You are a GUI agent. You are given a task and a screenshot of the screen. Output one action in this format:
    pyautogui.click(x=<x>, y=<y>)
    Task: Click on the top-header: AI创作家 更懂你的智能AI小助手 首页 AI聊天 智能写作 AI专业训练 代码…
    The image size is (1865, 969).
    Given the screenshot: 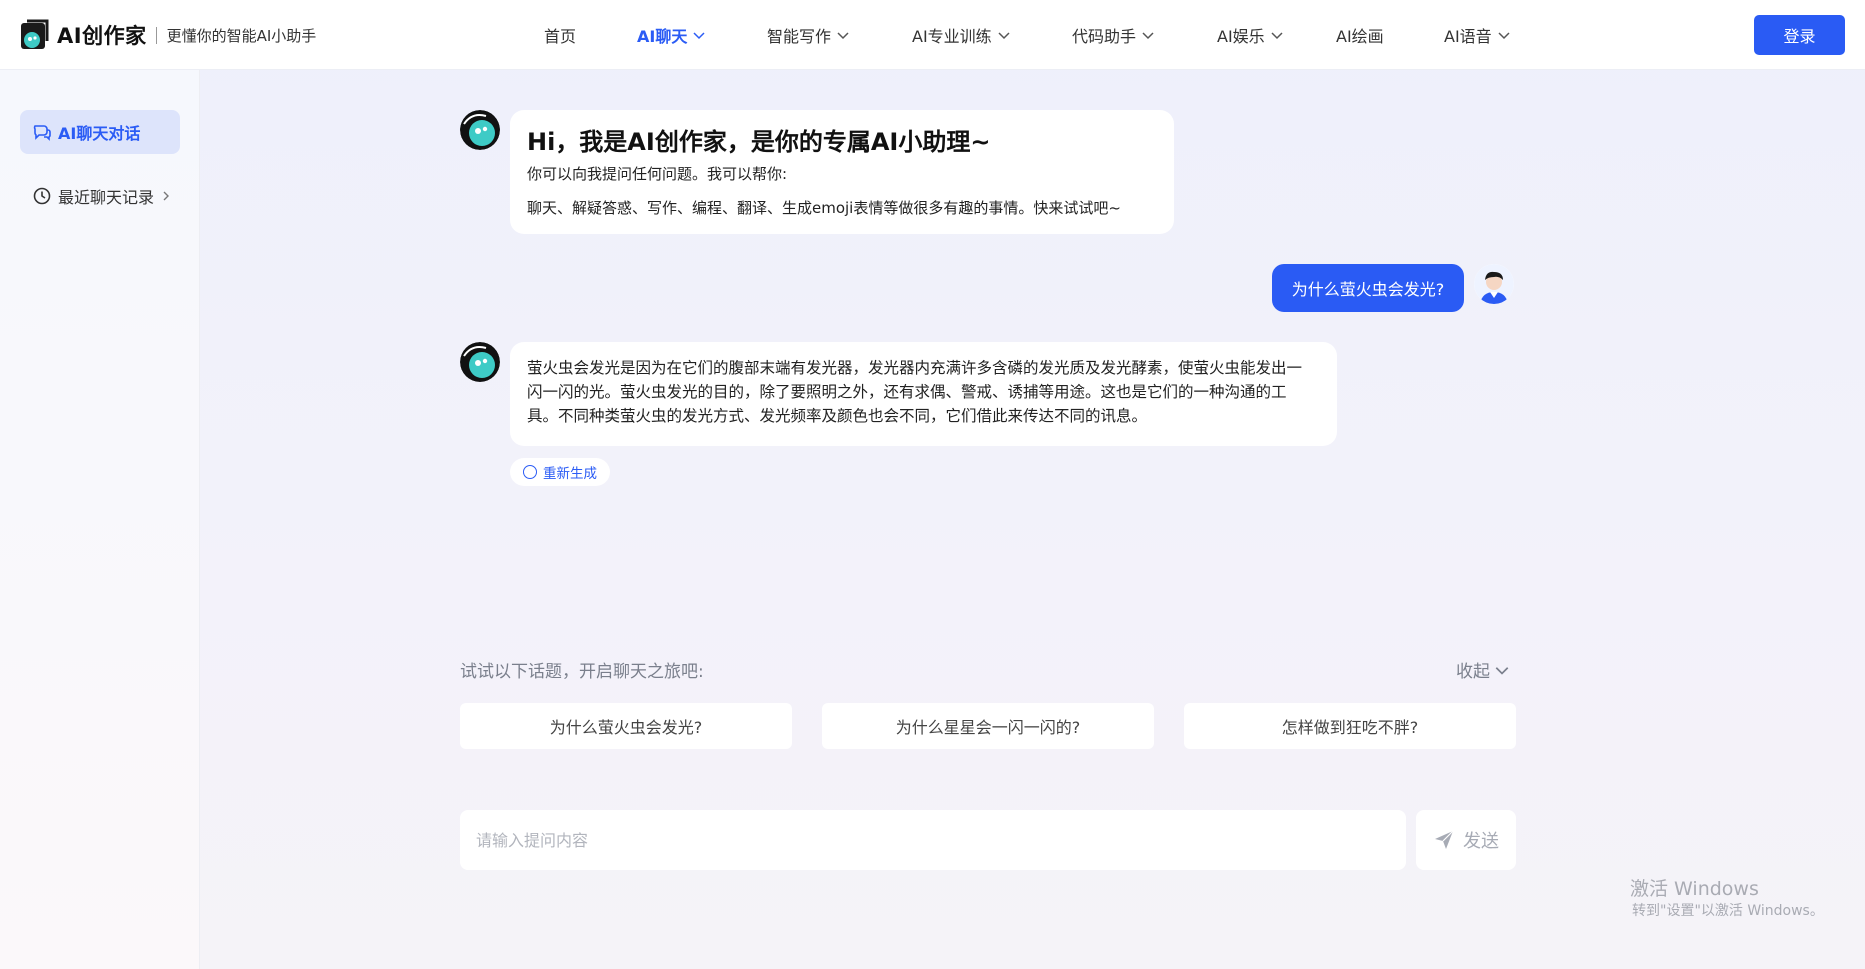 What is the action you would take?
    pyautogui.click(x=932, y=35)
    